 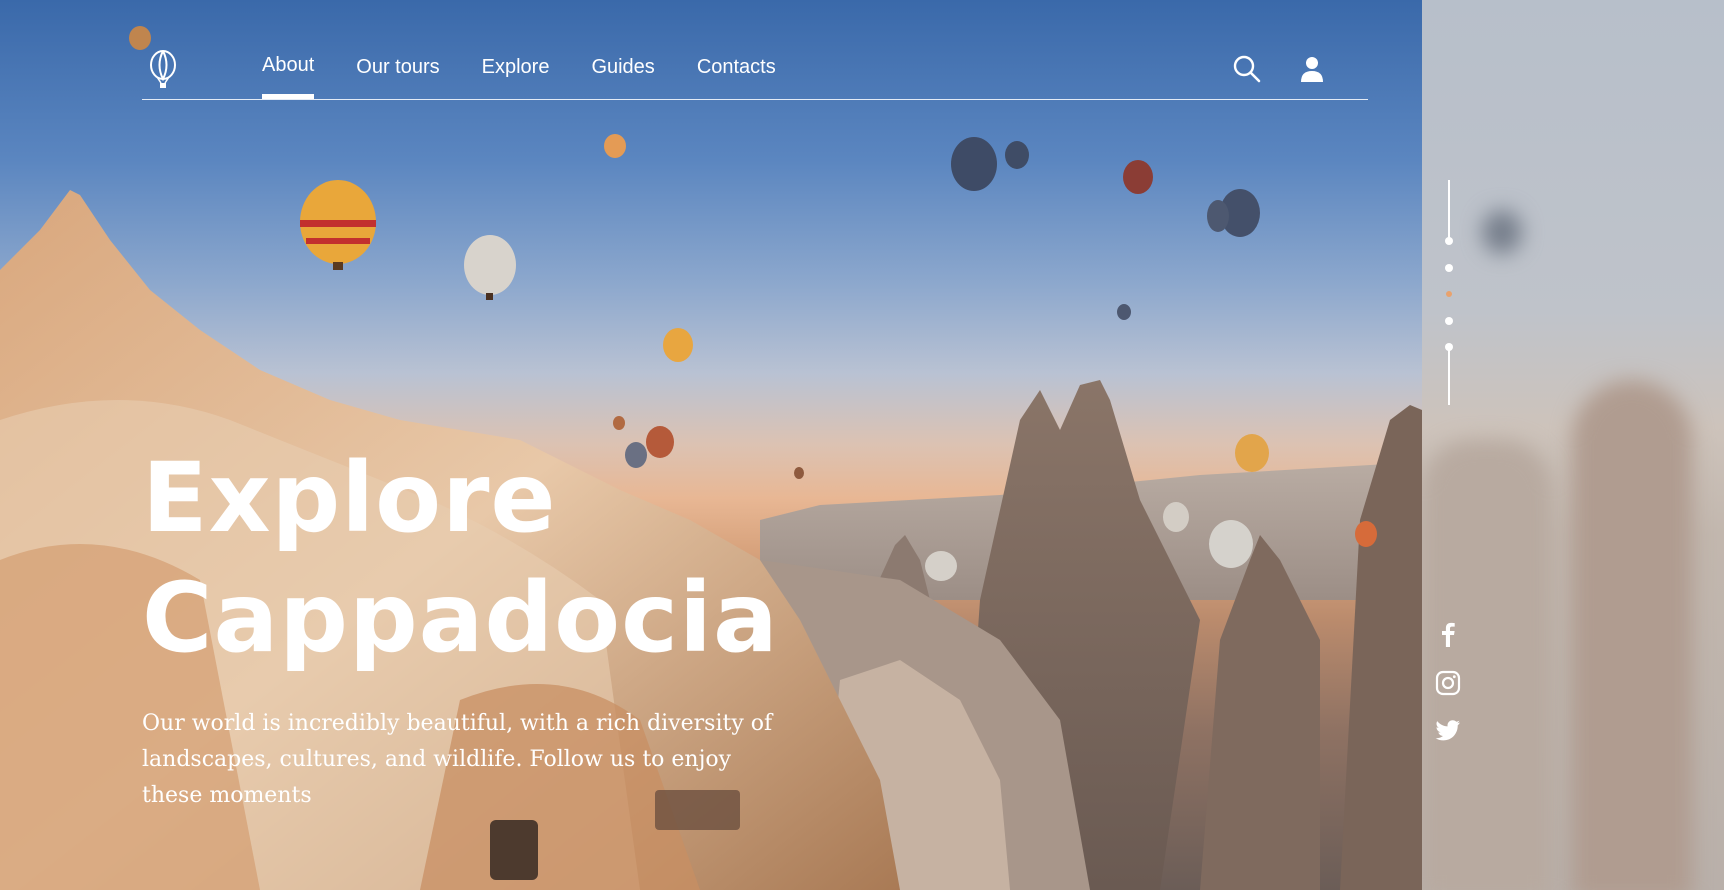 I want to click on blurred-balloon-shape, so click(x=1502, y=232).